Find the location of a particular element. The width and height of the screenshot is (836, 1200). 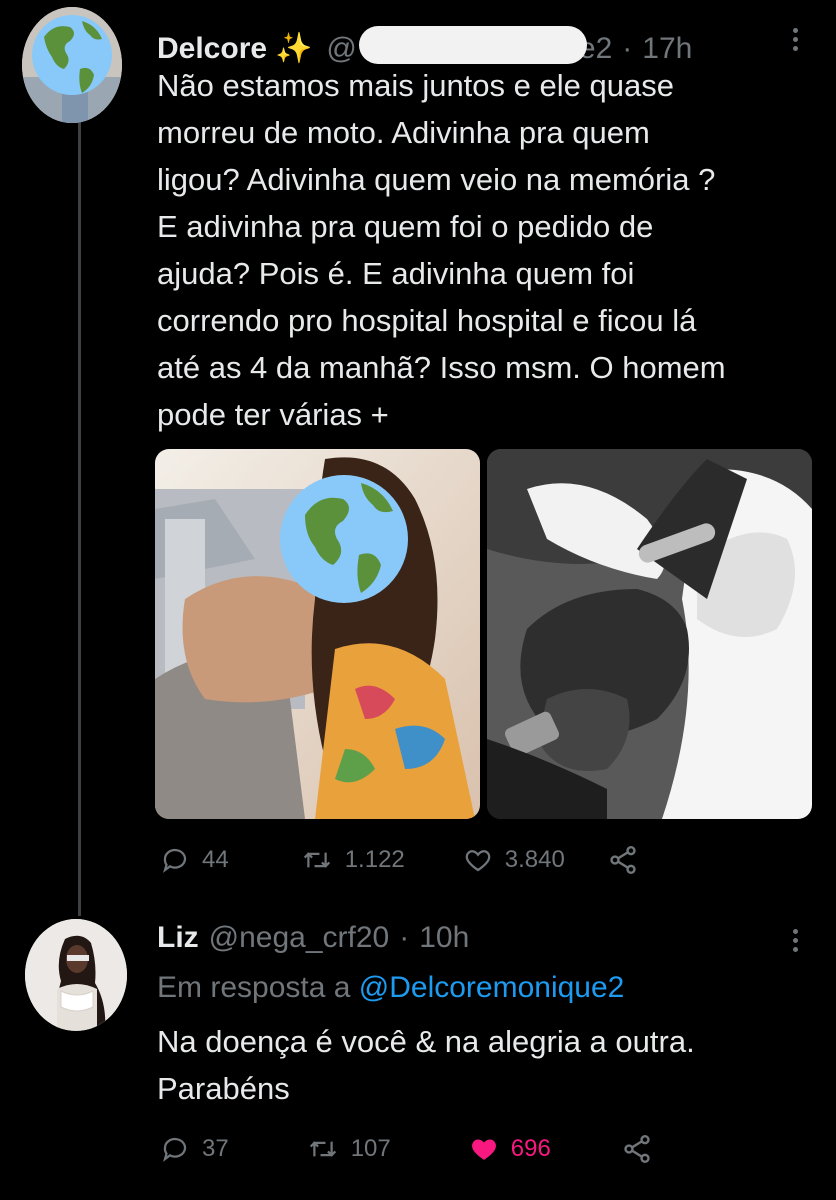

like-count: 3.840 is located at coordinates (534, 859).